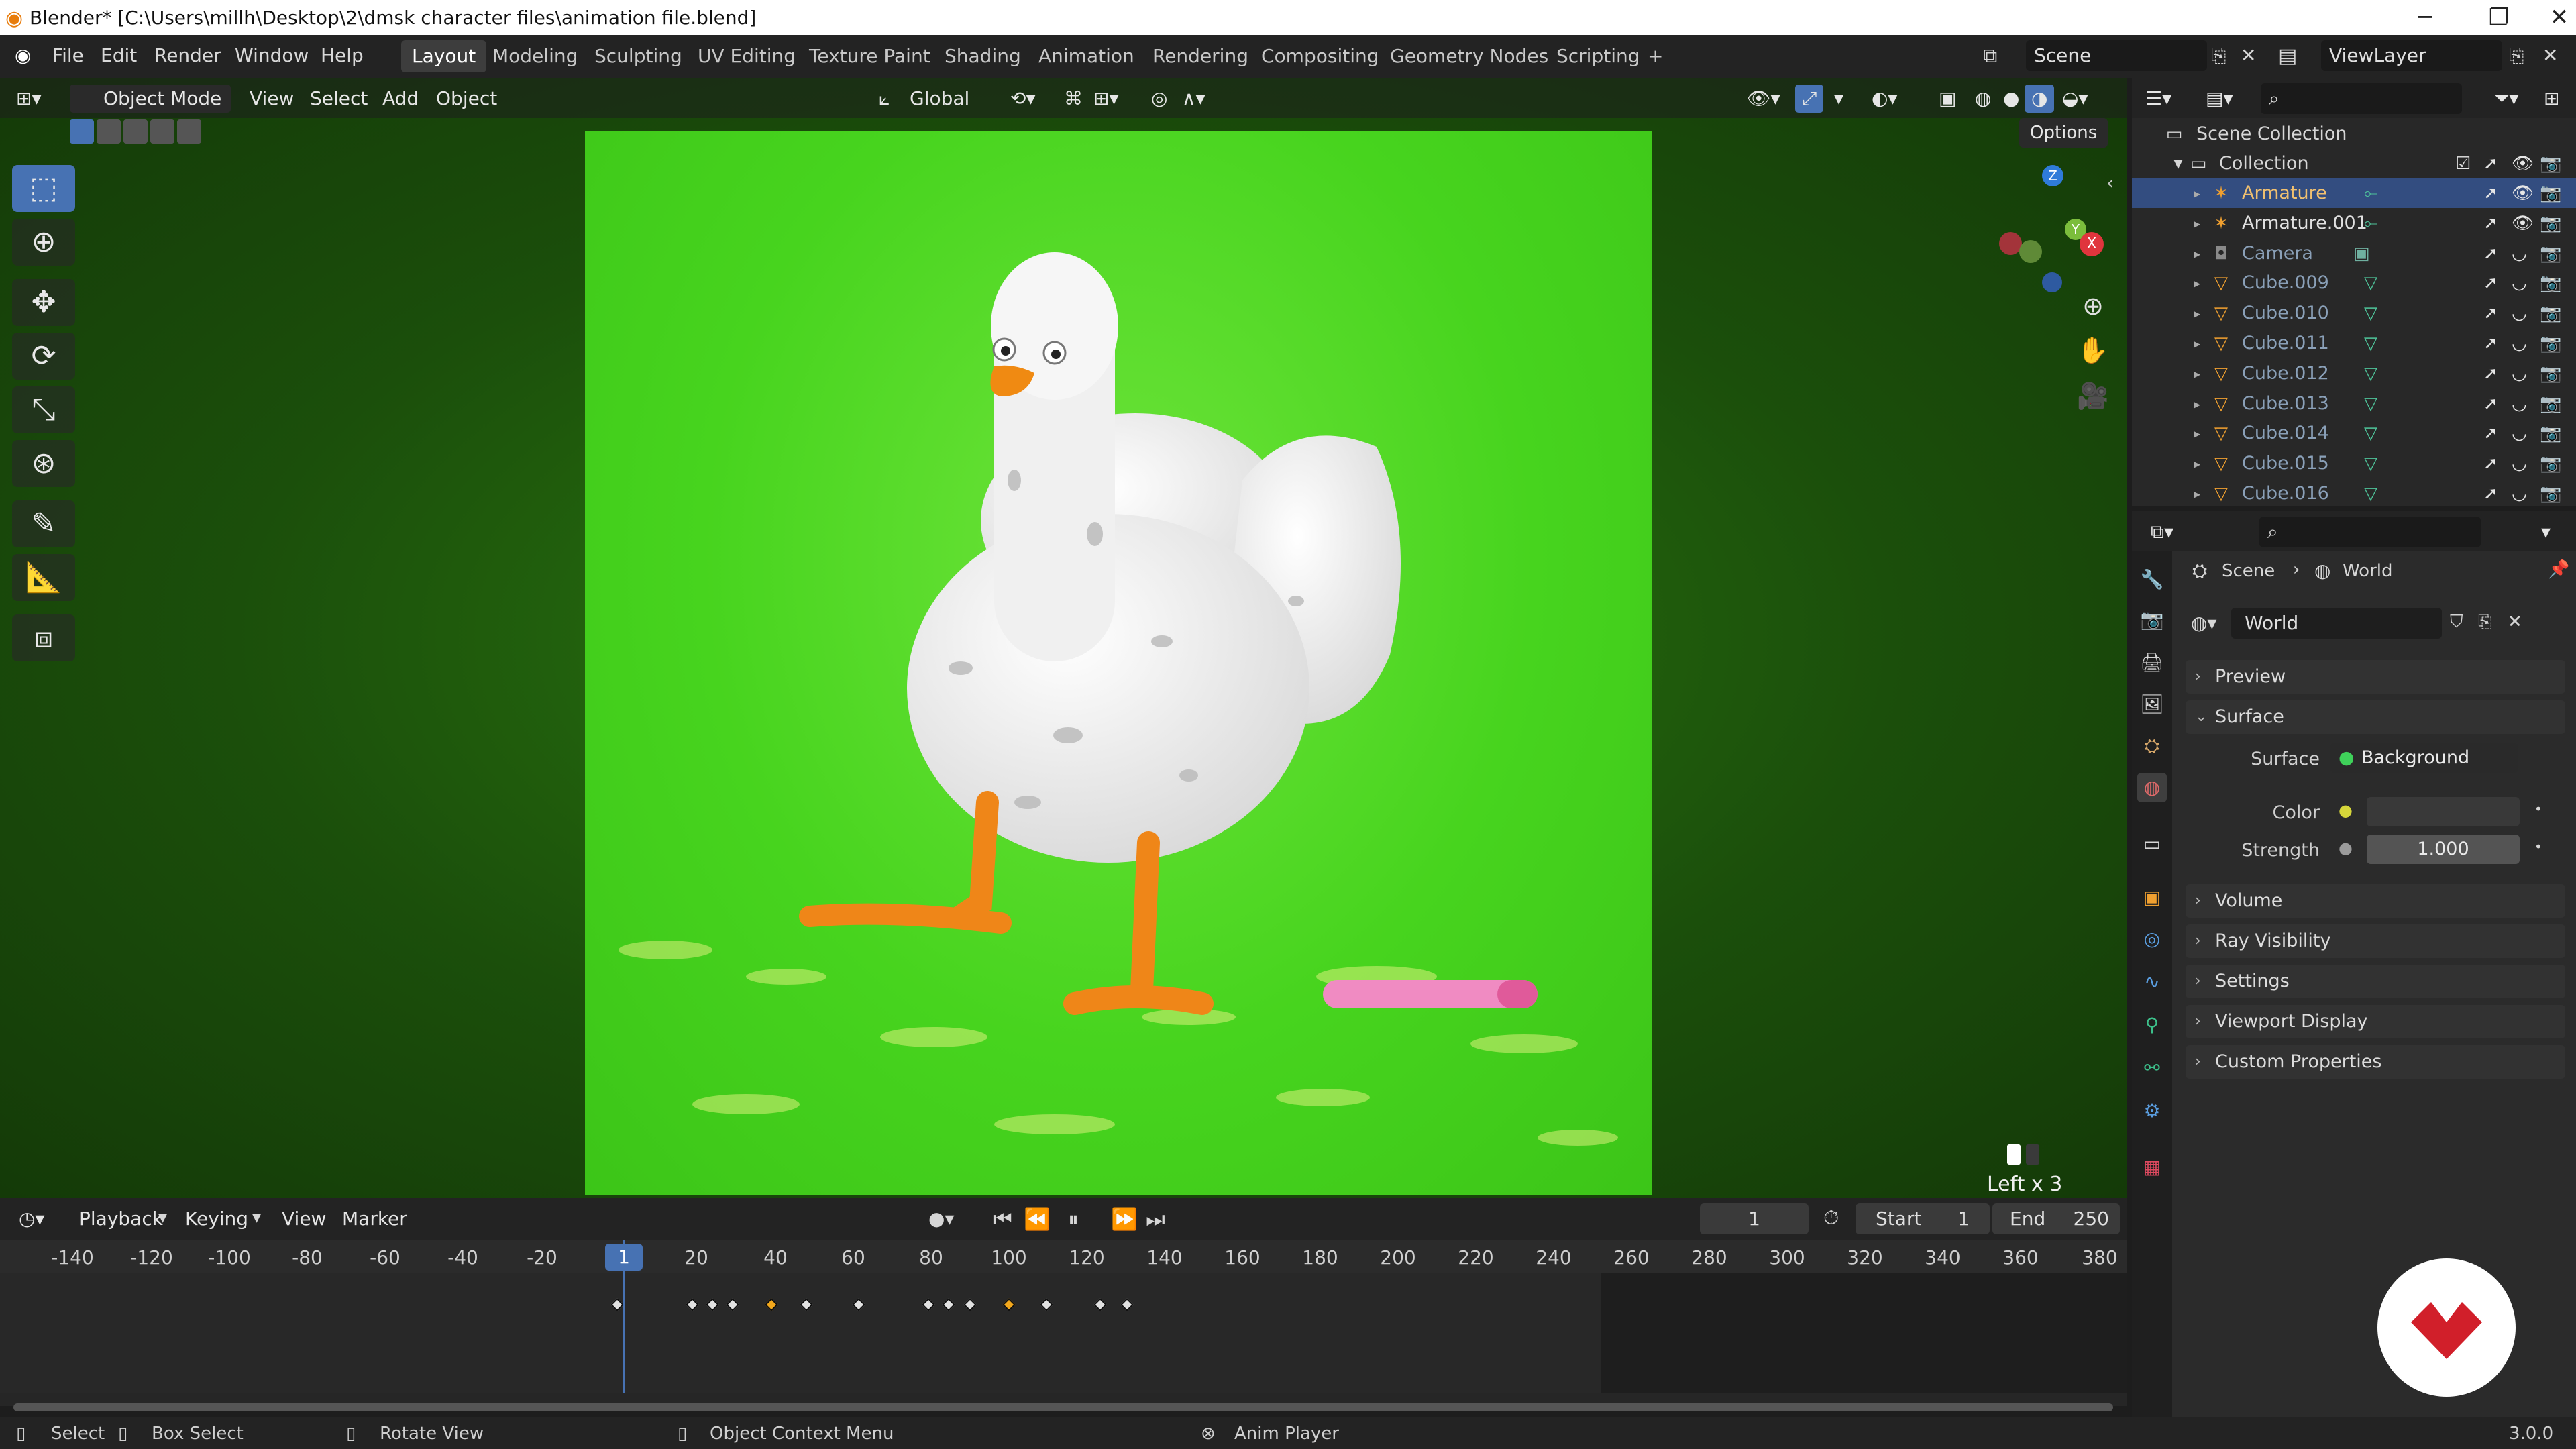  I want to click on mode-selector: Object Mode, so click(150, 99).